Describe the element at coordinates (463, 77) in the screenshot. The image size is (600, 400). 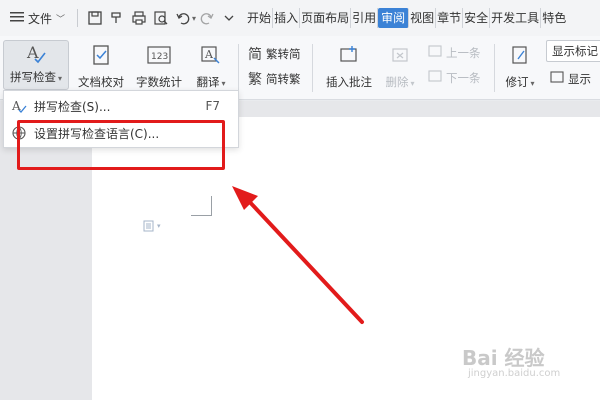
I see `next-comment-label: 下一条` at that location.